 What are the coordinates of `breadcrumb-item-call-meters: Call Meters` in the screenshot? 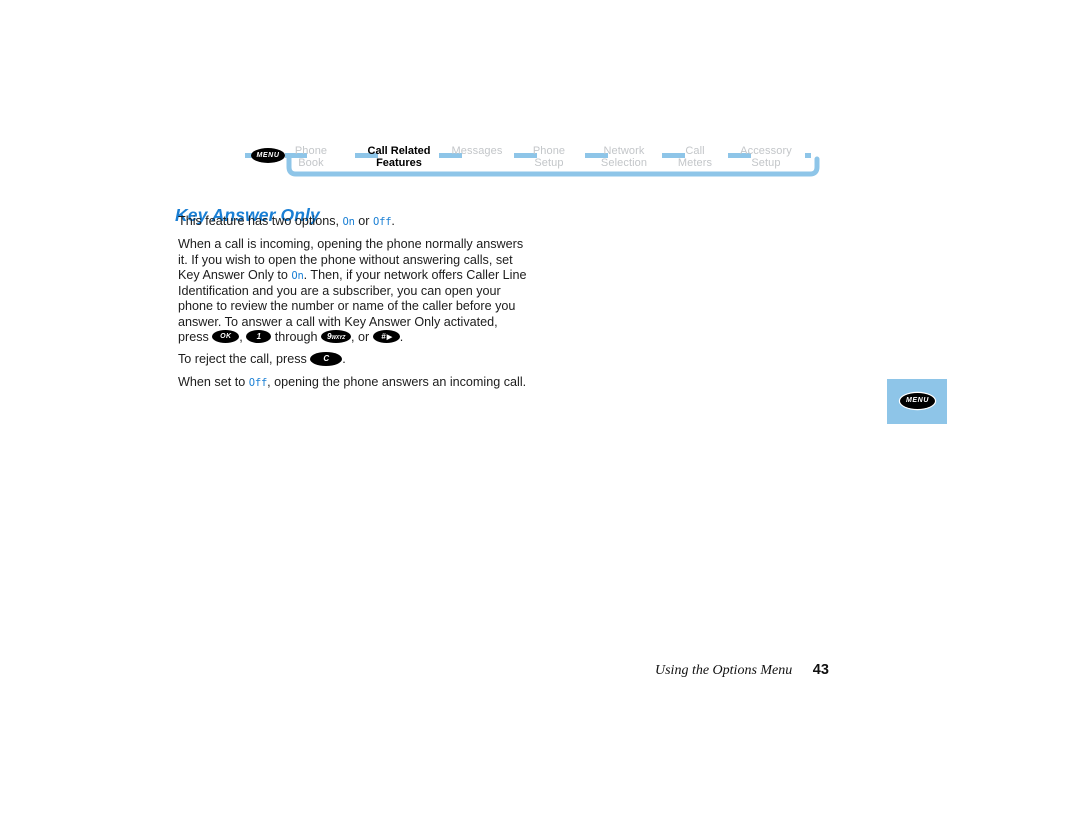 It's located at (695, 157).